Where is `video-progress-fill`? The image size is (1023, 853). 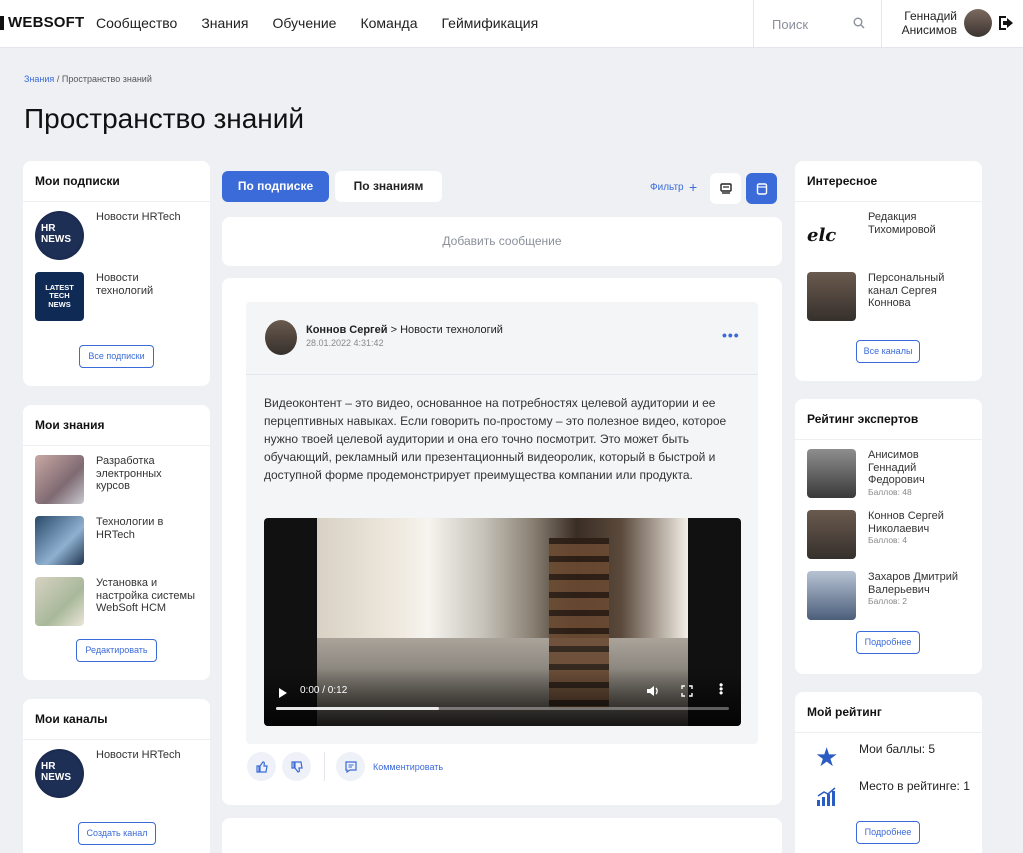 video-progress-fill is located at coordinates (358, 708).